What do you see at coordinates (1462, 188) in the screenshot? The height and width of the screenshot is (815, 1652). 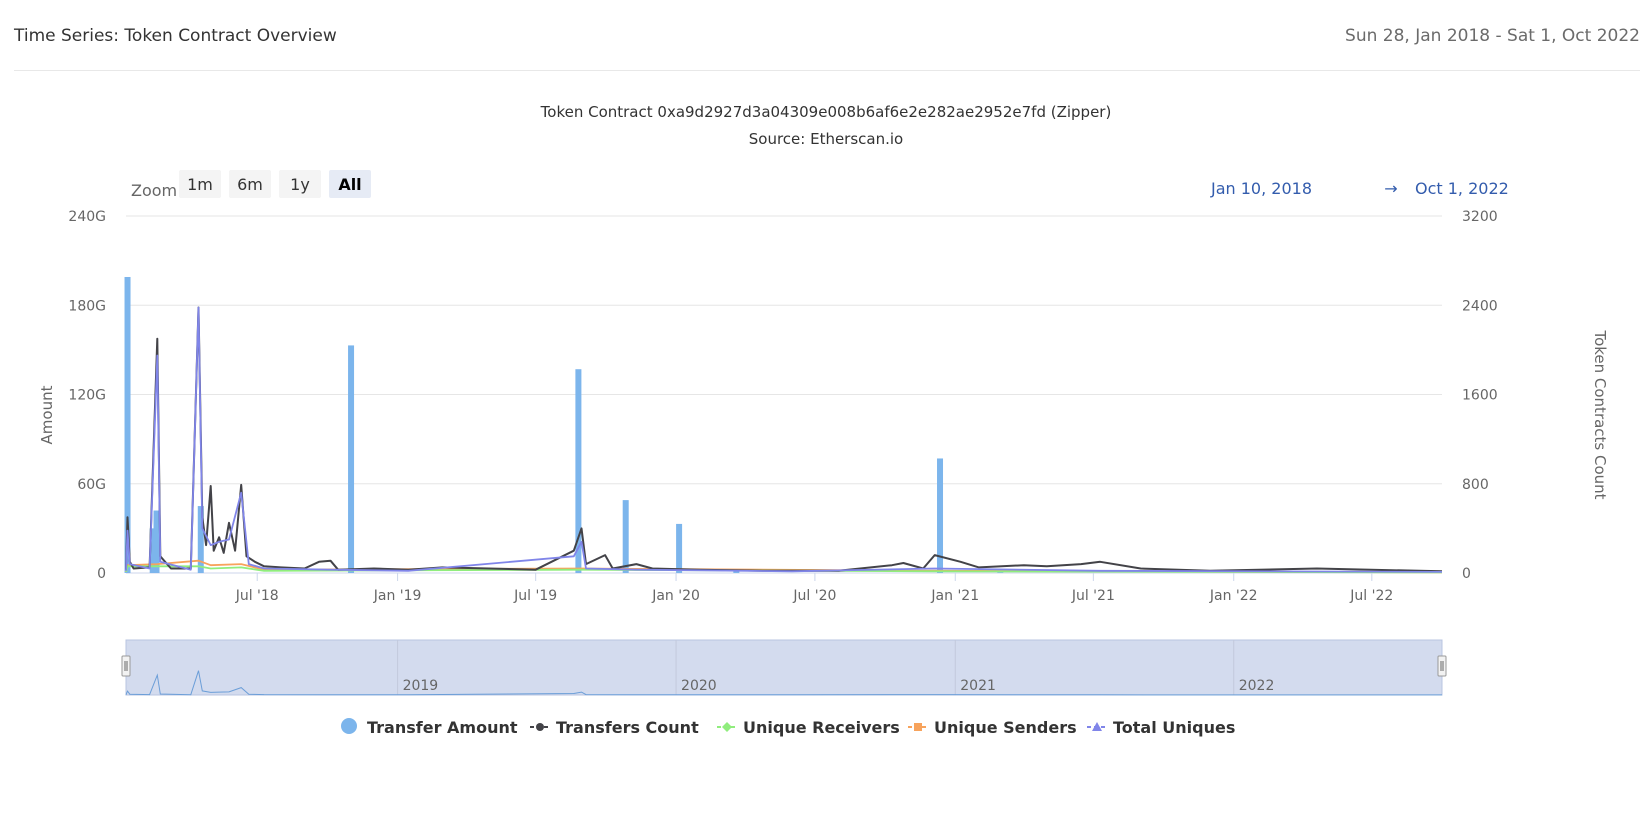 I see `range-to: Oct 1, 2022` at bounding box center [1462, 188].